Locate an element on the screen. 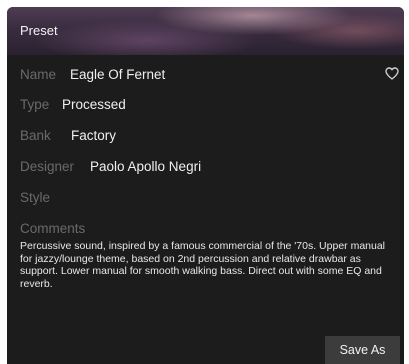 This screenshot has height=364, width=409. name-value: Eagle Of Fernet is located at coordinates (117, 74).